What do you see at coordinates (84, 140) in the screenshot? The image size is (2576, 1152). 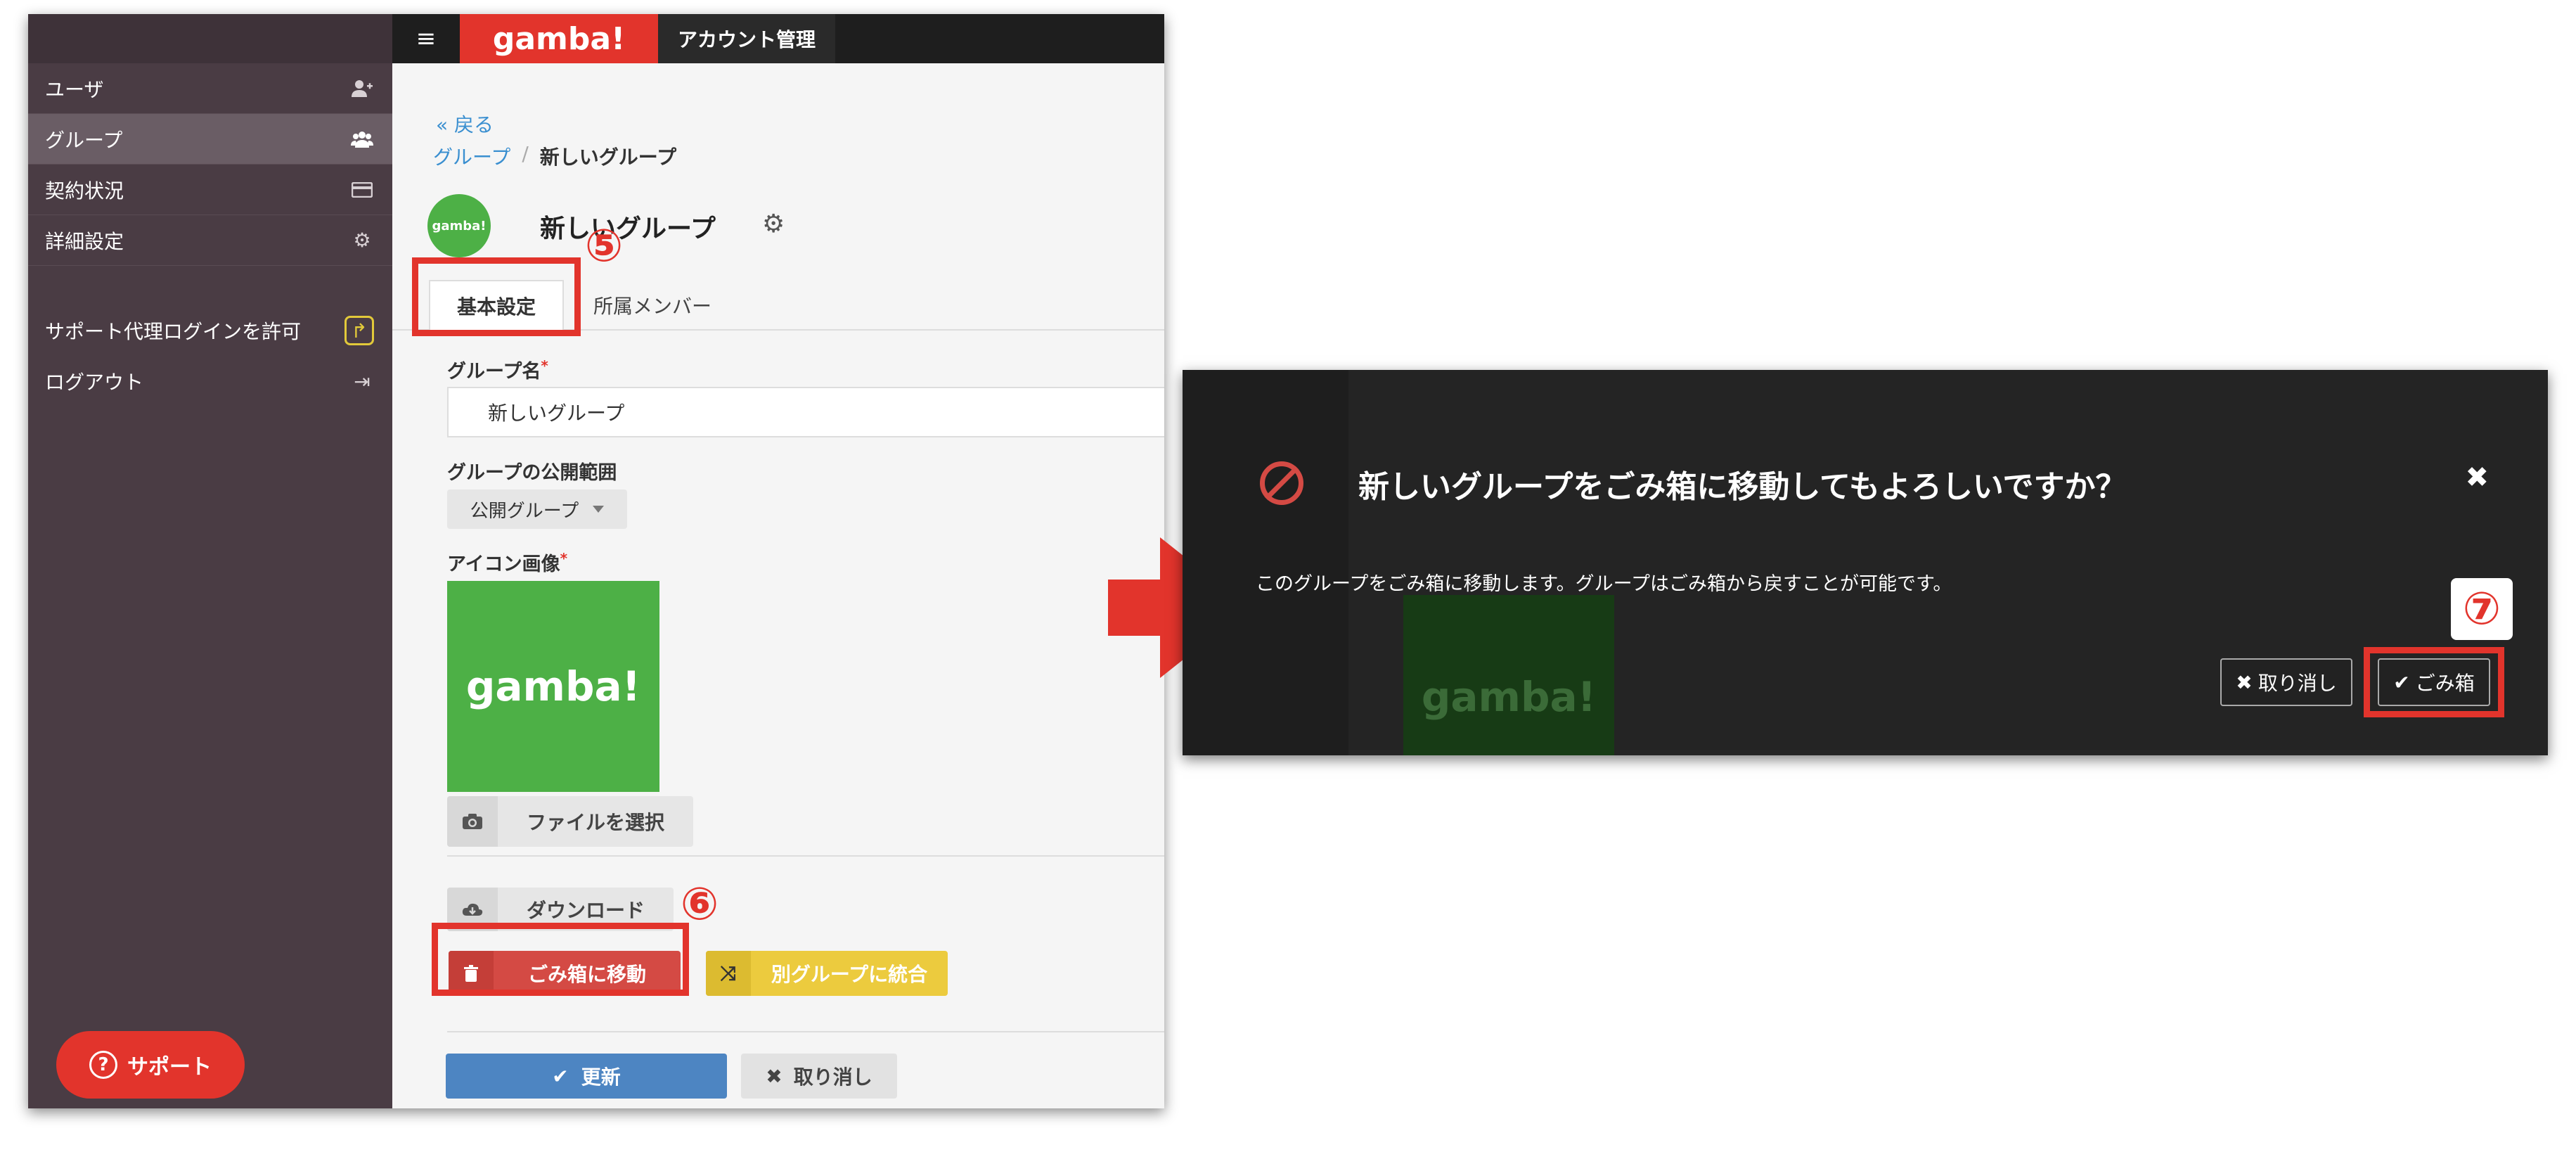 I see `sidebar-item-label: グループ` at bounding box center [84, 140].